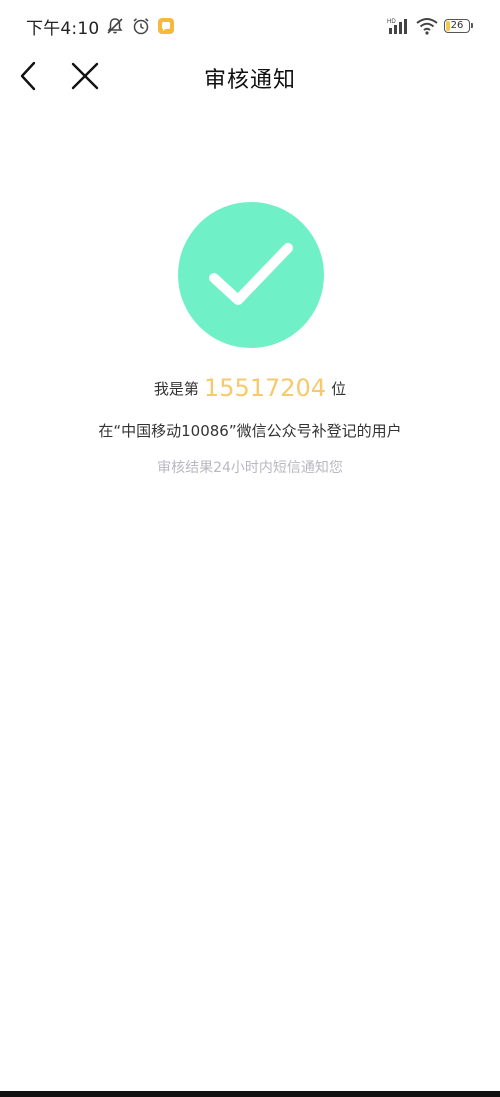 The height and width of the screenshot is (1097, 500). I want to click on nav-bar: 审核通知, so click(250, 76).